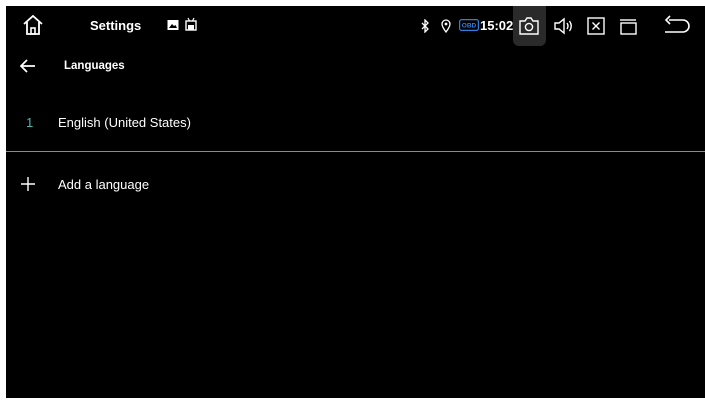 This screenshot has height=400, width=705. What do you see at coordinates (28, 66) in the screenshot?
I see `back-arrow-icon` at bounding box center [28, 66].